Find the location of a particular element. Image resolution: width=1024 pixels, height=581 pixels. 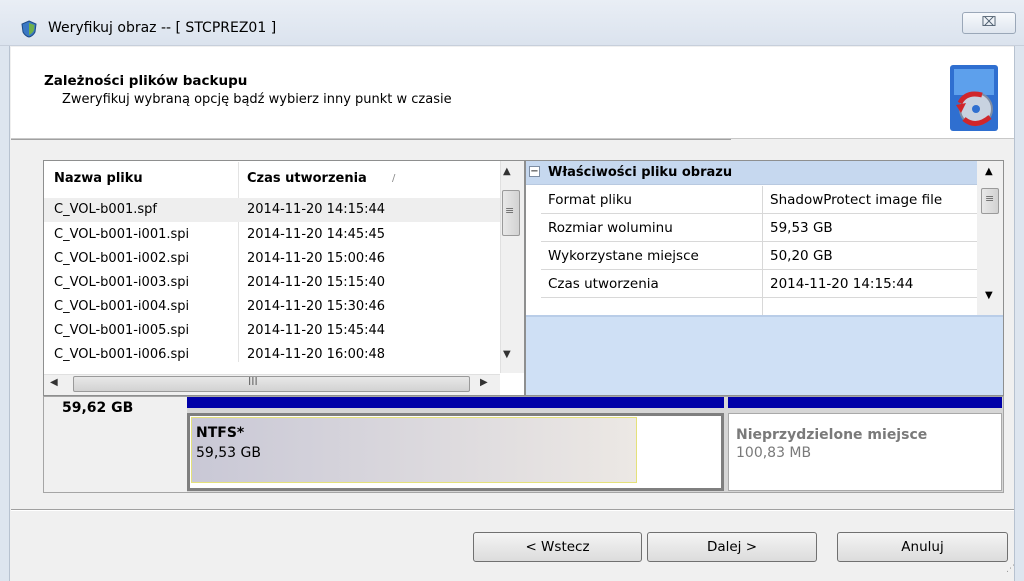

file-time-cell: 2014-11-20 15:00:46 is located at coordinates (316, 258).